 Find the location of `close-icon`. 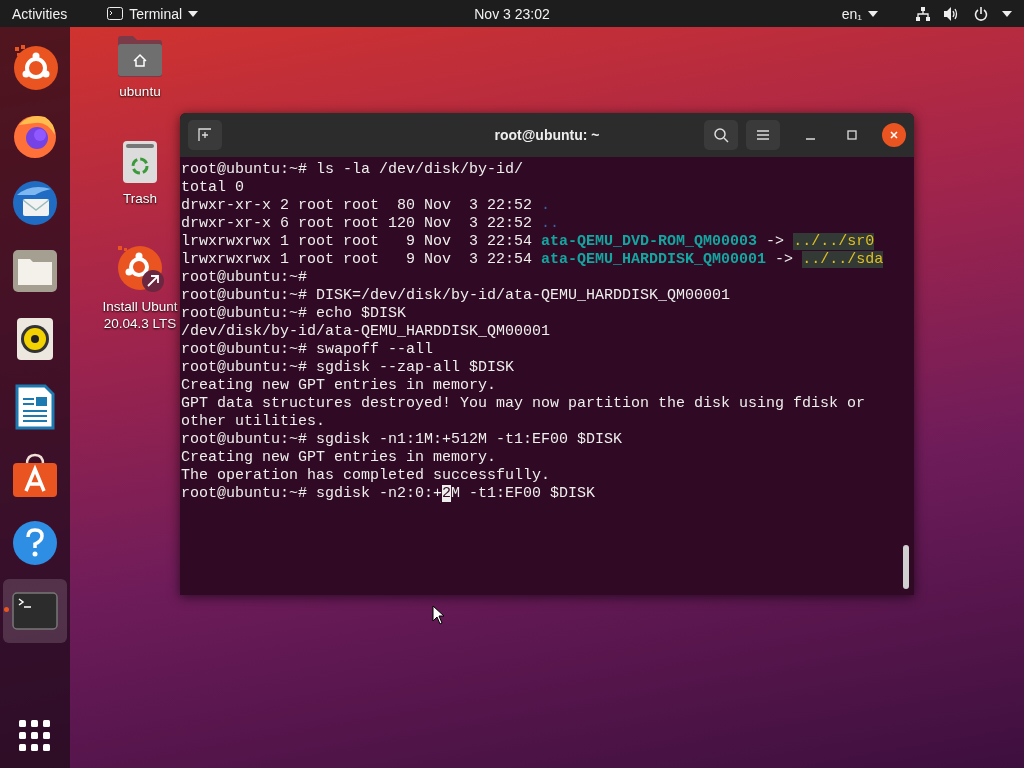

close-icon is located at coordinates (894, 135).